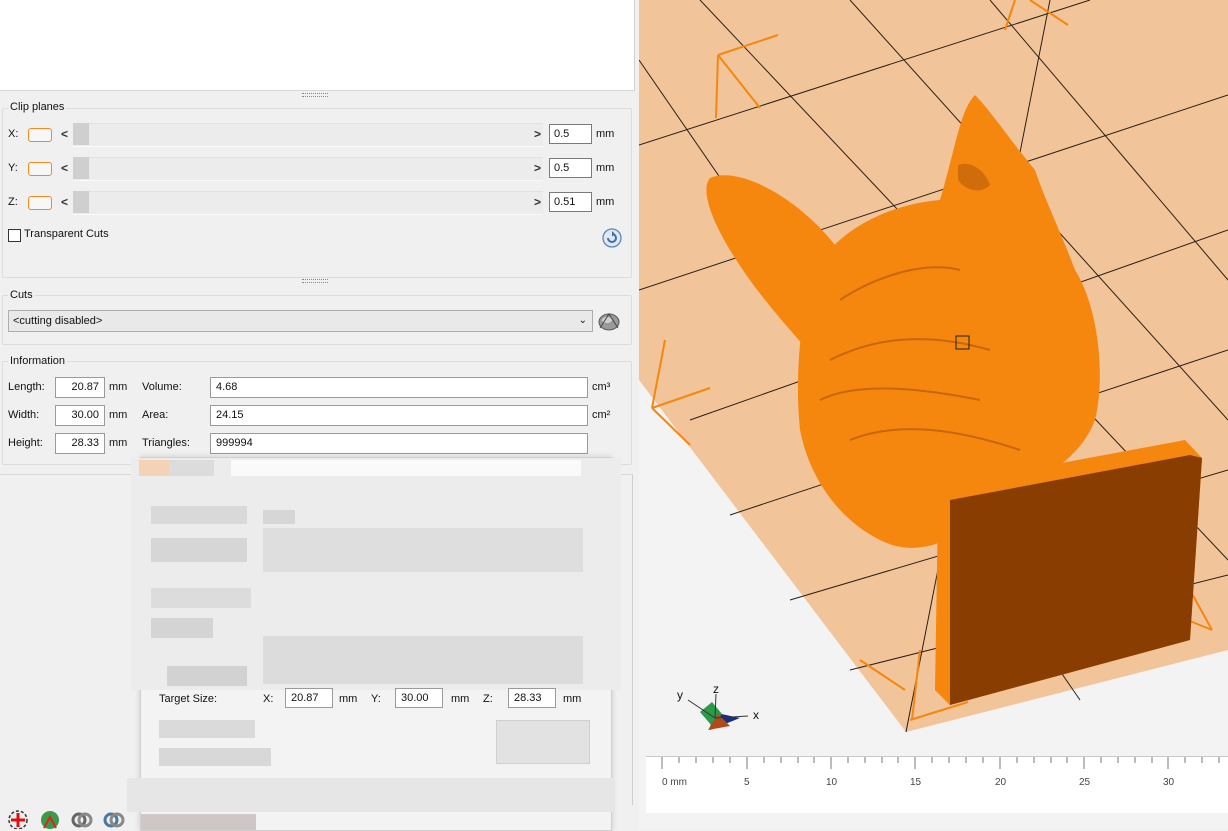  Describe the element at coordinates (58, 321) in the screenshot. I see `cuts-dropdown-value: <cutting disabled>` at that location.